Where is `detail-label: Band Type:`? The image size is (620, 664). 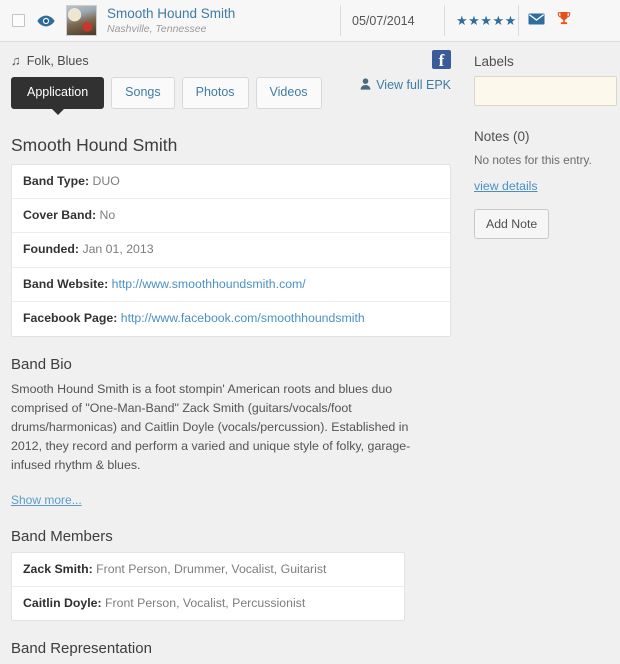
detail-label: Band Type: is located at coordinates (56, 180).